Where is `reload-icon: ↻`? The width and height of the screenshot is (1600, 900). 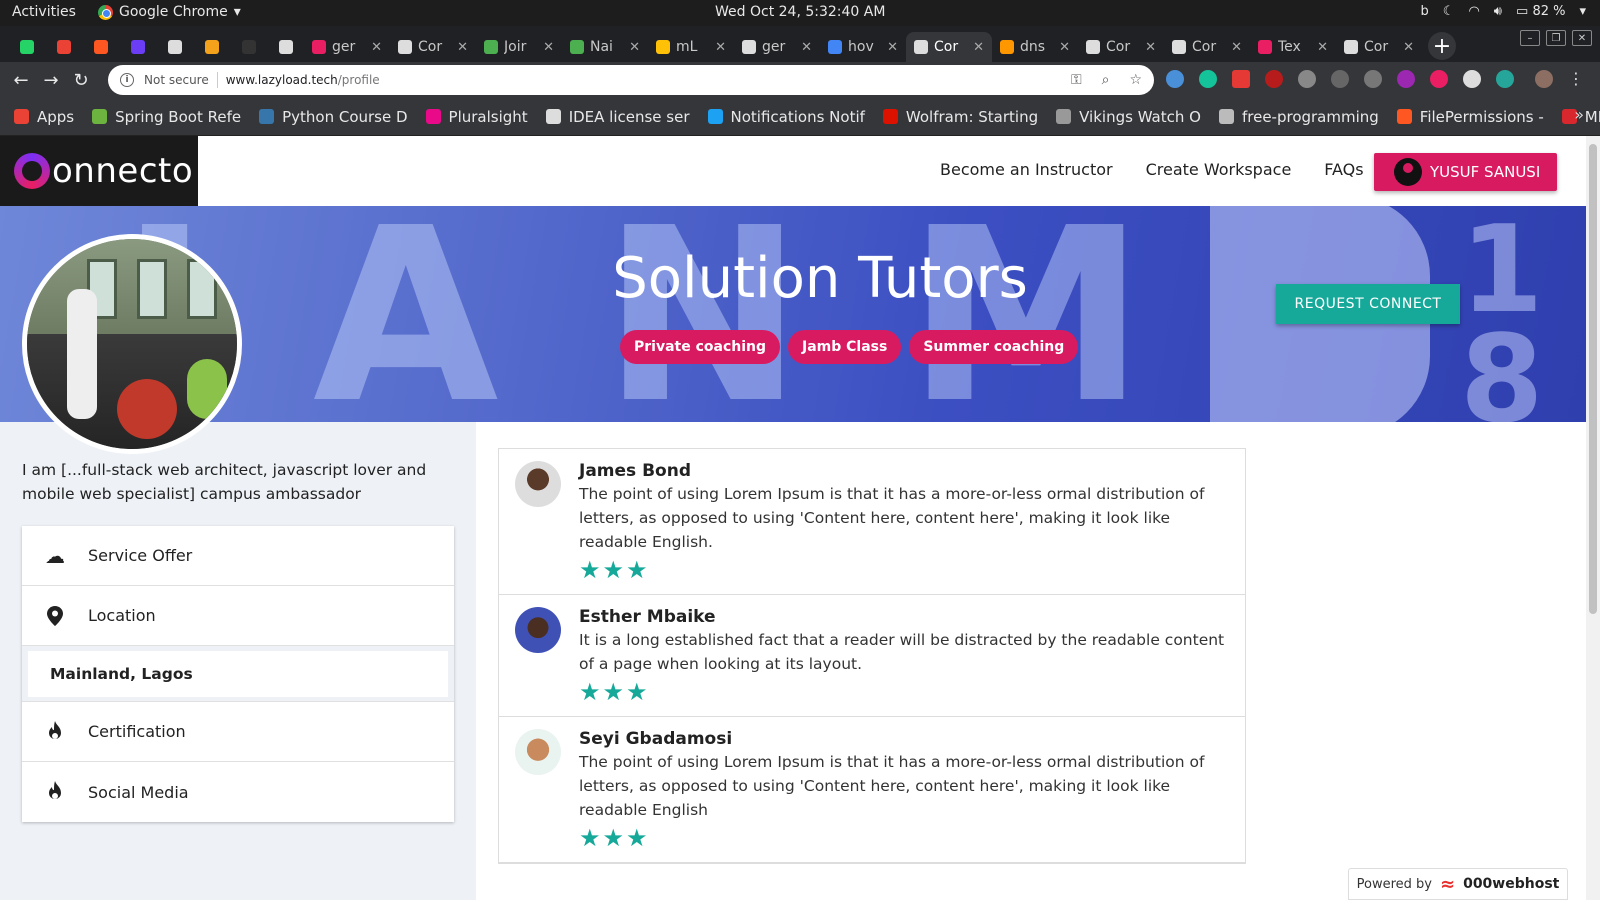 reload-icon: ↻ is located at coordinates (81, 80).